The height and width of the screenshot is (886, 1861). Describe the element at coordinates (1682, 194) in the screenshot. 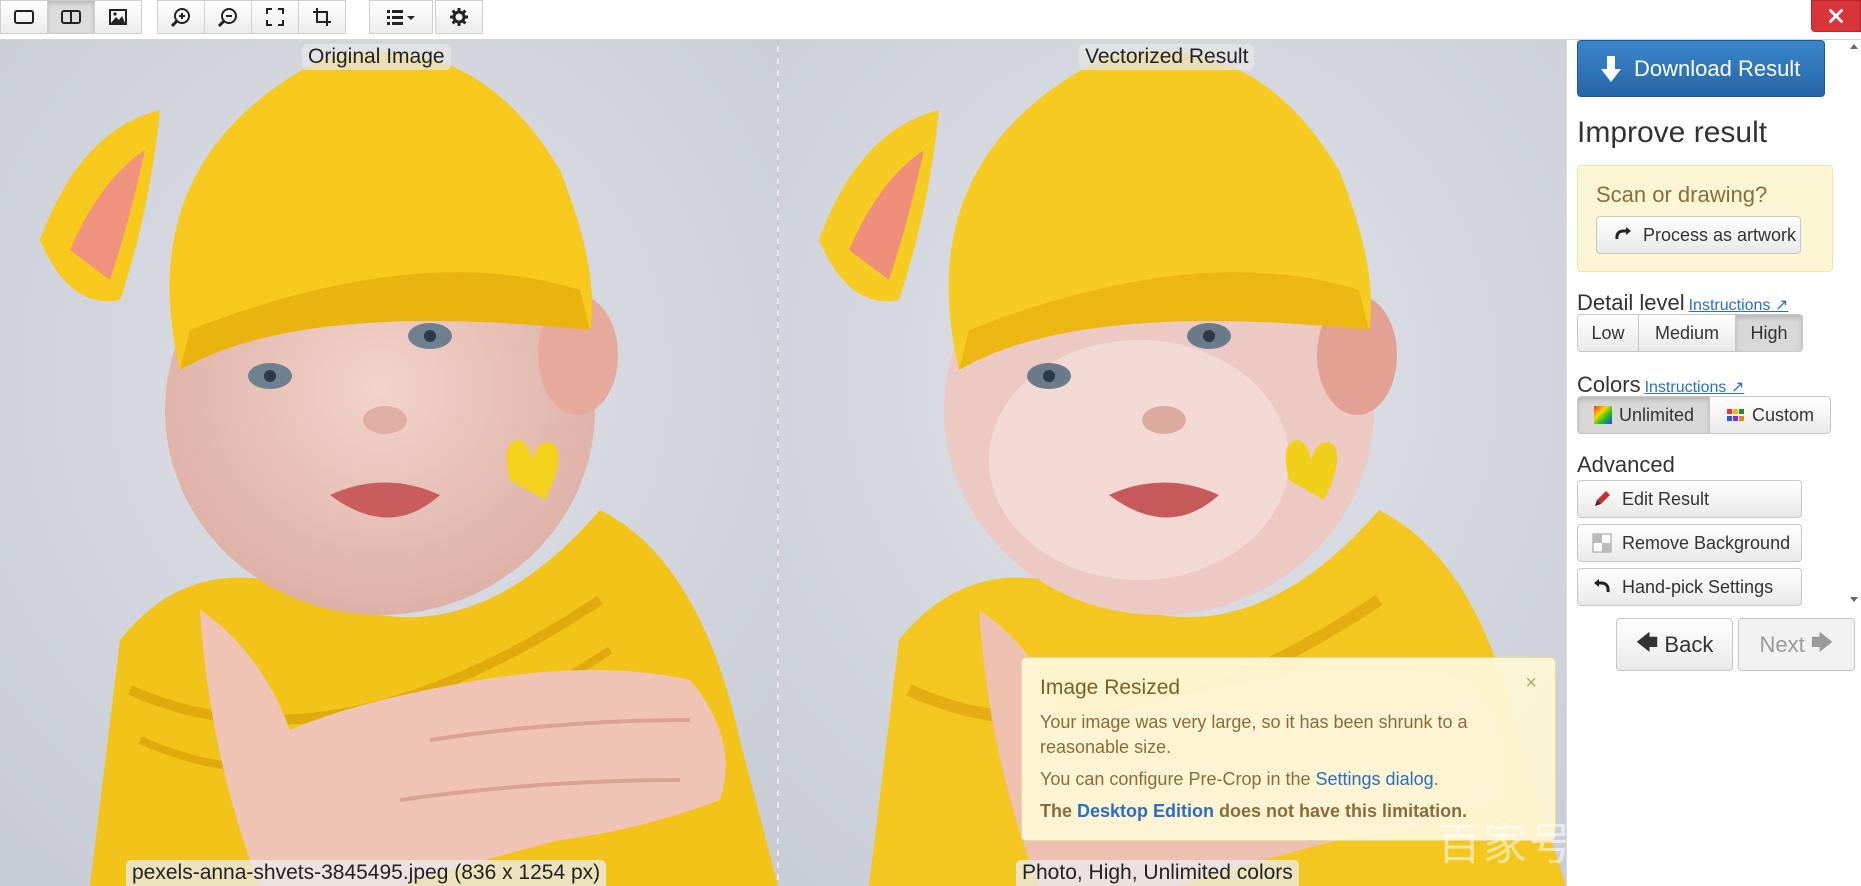

I see `scan-or-drawing-title: Scan or drawing?` at that location.